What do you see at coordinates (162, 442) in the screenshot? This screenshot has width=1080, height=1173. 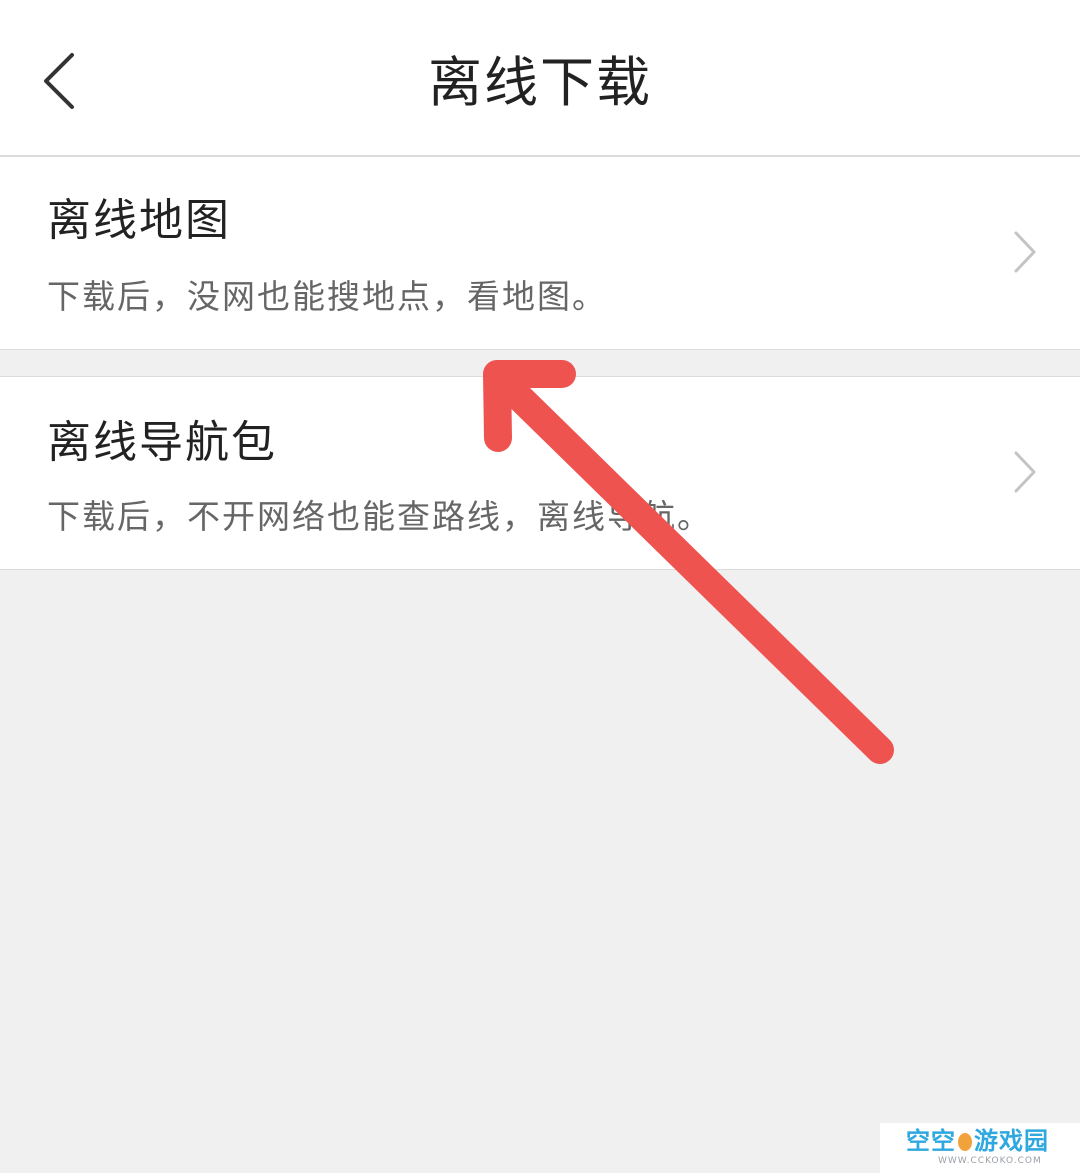 I see `item-title: 离线导航包` at bounding box center [162, 442].